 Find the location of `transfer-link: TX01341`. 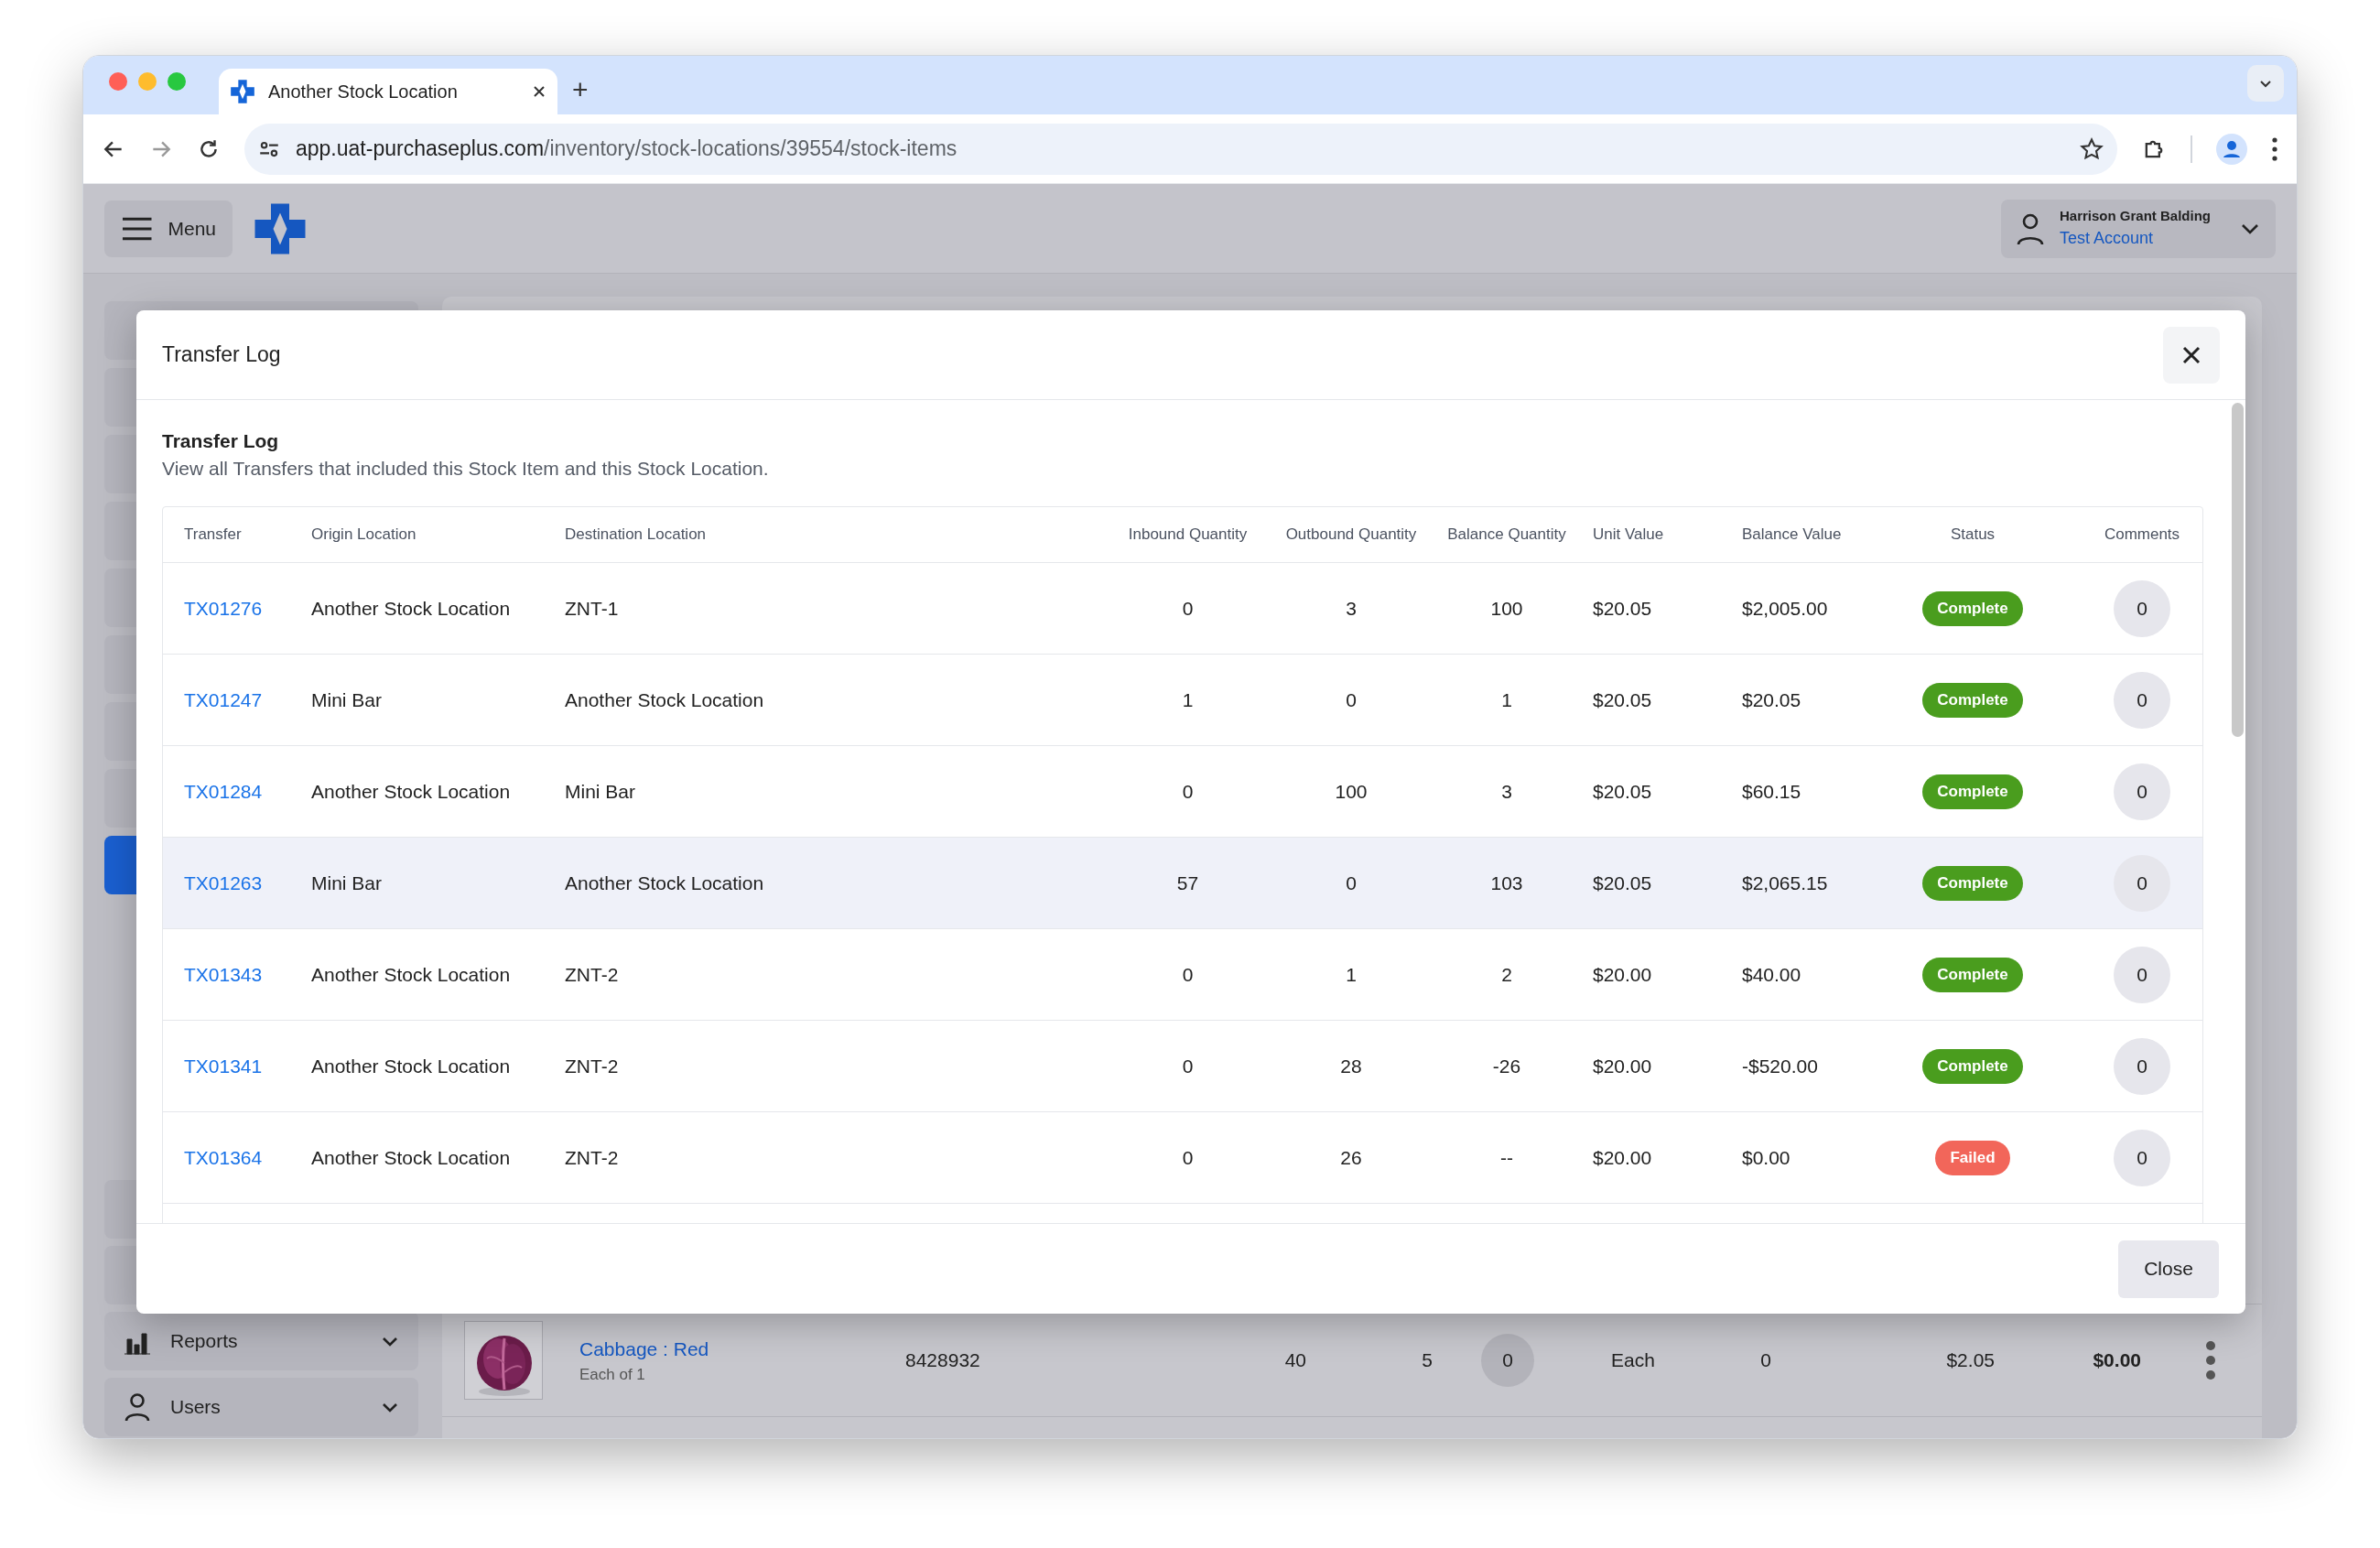

transfer-link: TX01341 is located at coordinates (223, 1066).